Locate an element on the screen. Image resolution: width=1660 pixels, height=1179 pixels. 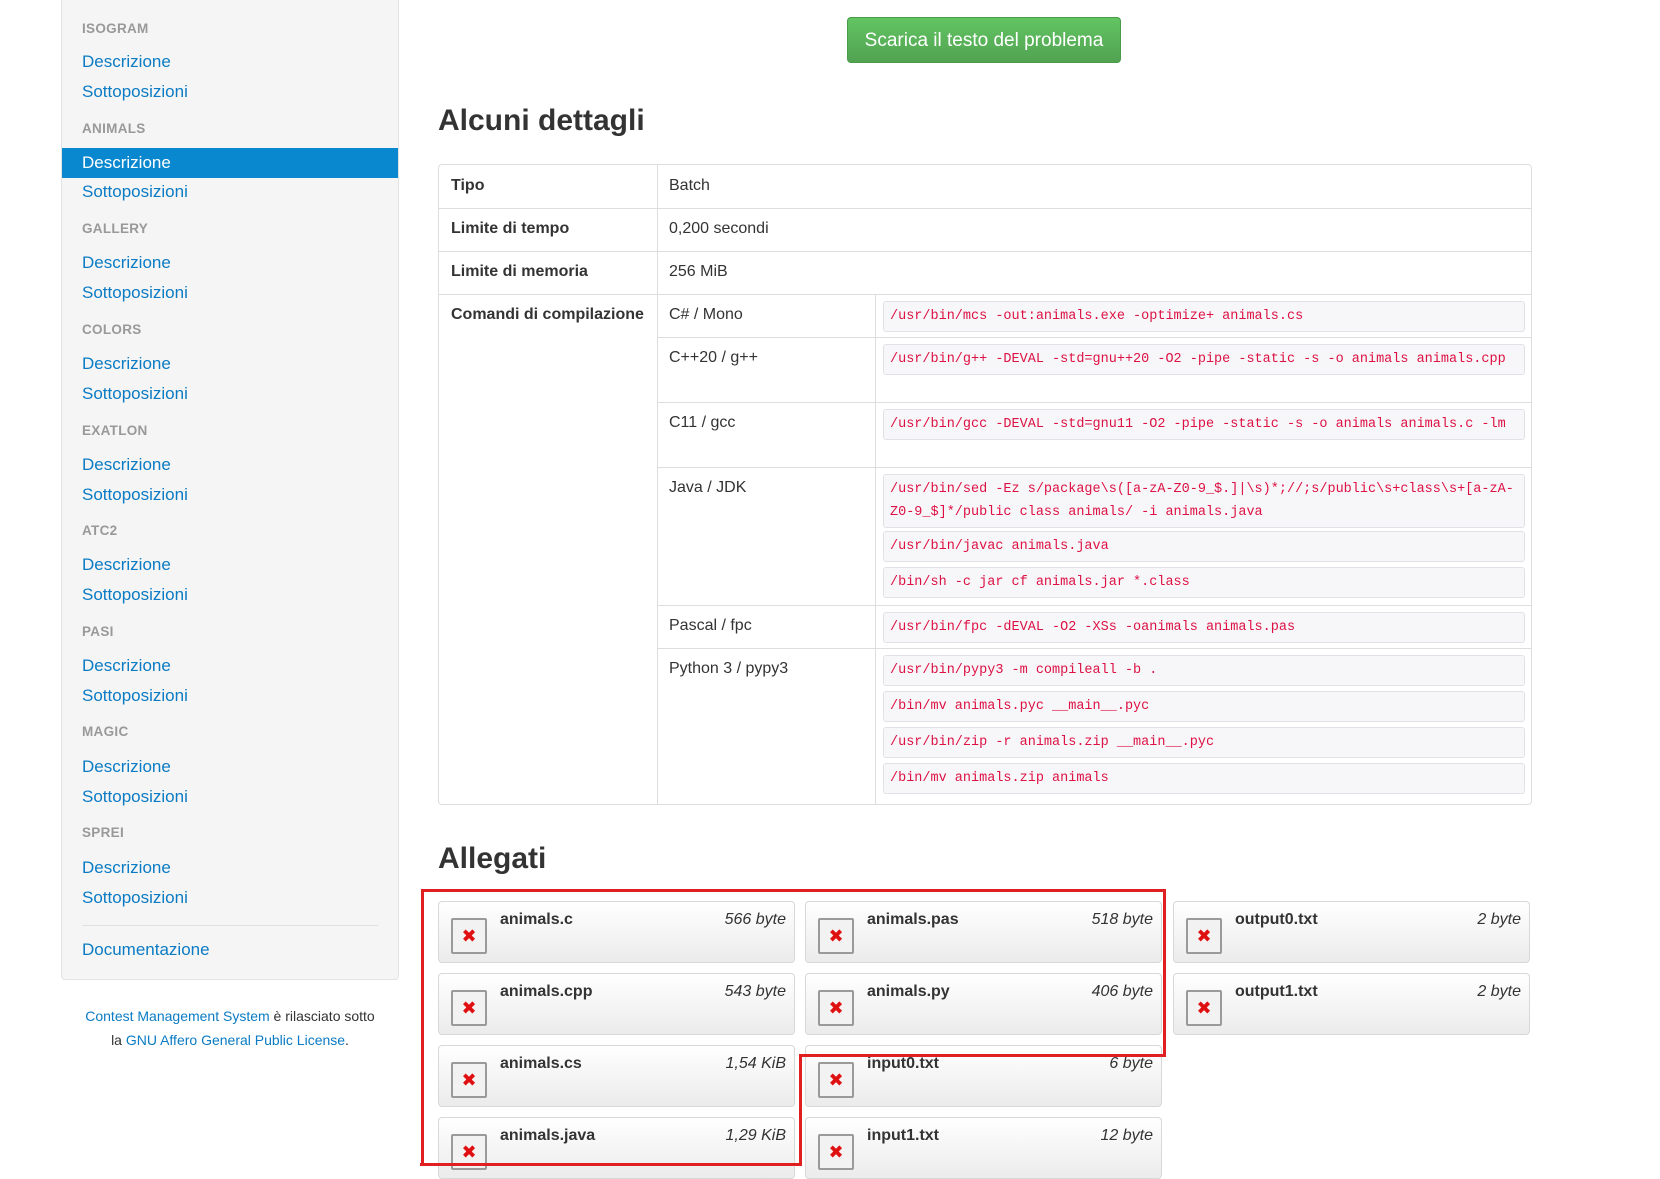
nav-header-atc2: ATC2 is located at coordinates (100, 530).